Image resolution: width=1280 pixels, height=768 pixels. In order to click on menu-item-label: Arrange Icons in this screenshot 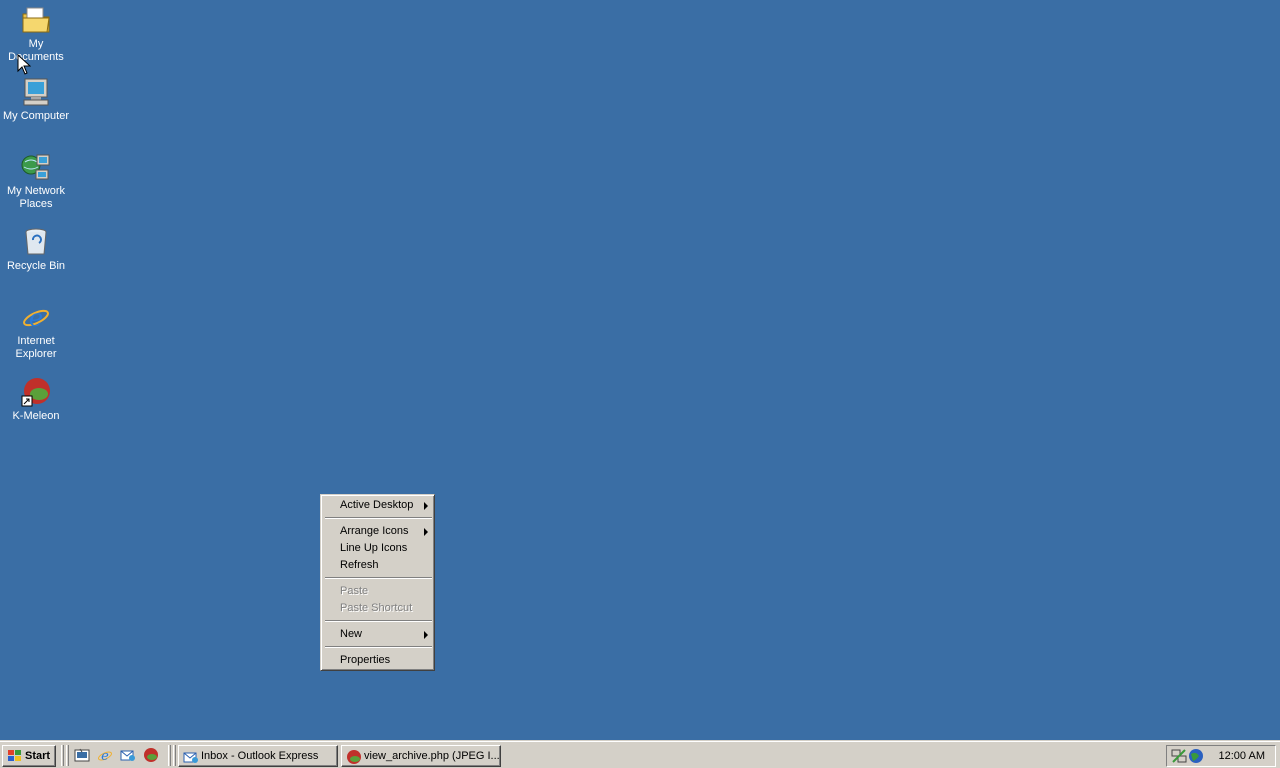, I will do `click(374, 531)`.